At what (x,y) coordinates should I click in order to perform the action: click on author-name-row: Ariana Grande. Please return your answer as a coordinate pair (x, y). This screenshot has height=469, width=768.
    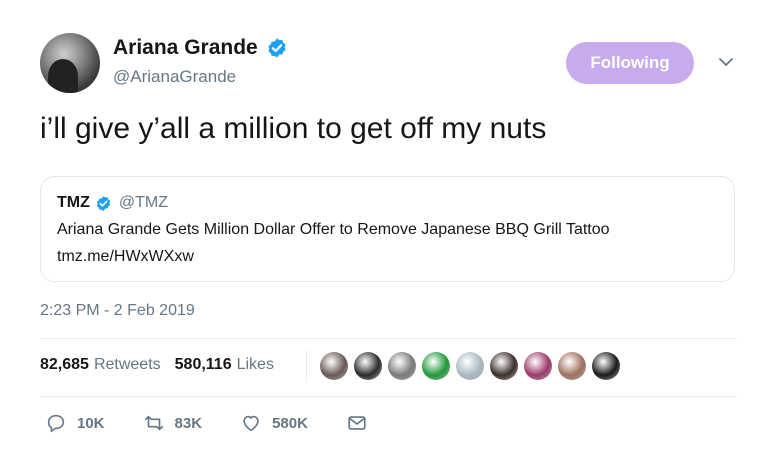
    Looking at the image, I should click on (200, 48).